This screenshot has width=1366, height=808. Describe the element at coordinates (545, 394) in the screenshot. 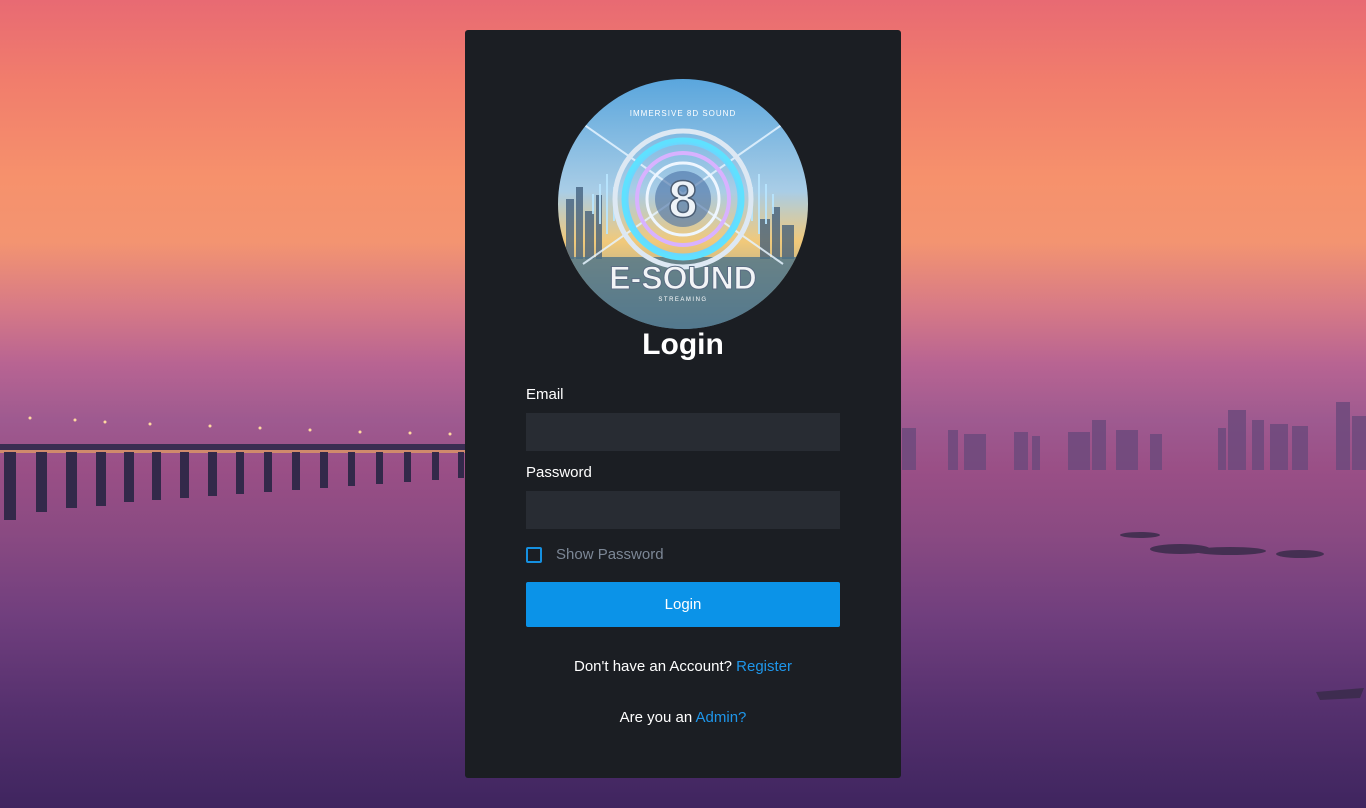

I see `email-label: Email` at that location.